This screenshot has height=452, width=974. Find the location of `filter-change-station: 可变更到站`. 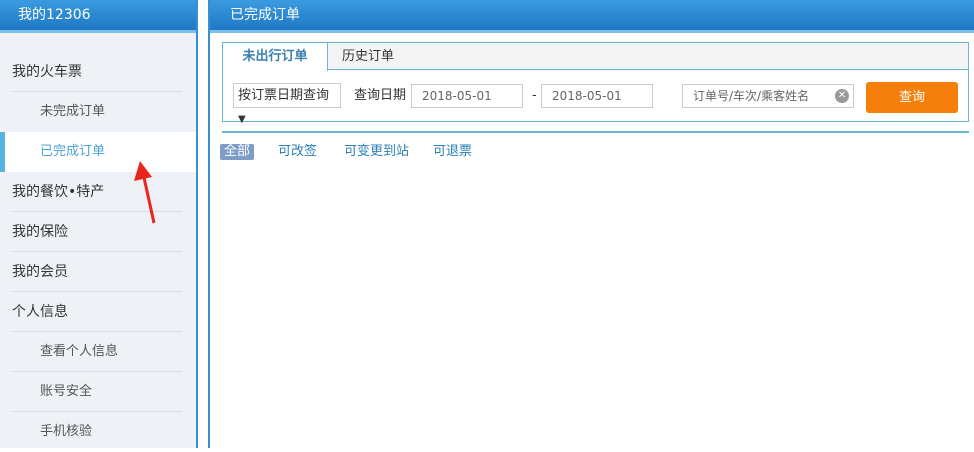

filter-change-station: 可变更到站 is located at coordinates (376, 152).